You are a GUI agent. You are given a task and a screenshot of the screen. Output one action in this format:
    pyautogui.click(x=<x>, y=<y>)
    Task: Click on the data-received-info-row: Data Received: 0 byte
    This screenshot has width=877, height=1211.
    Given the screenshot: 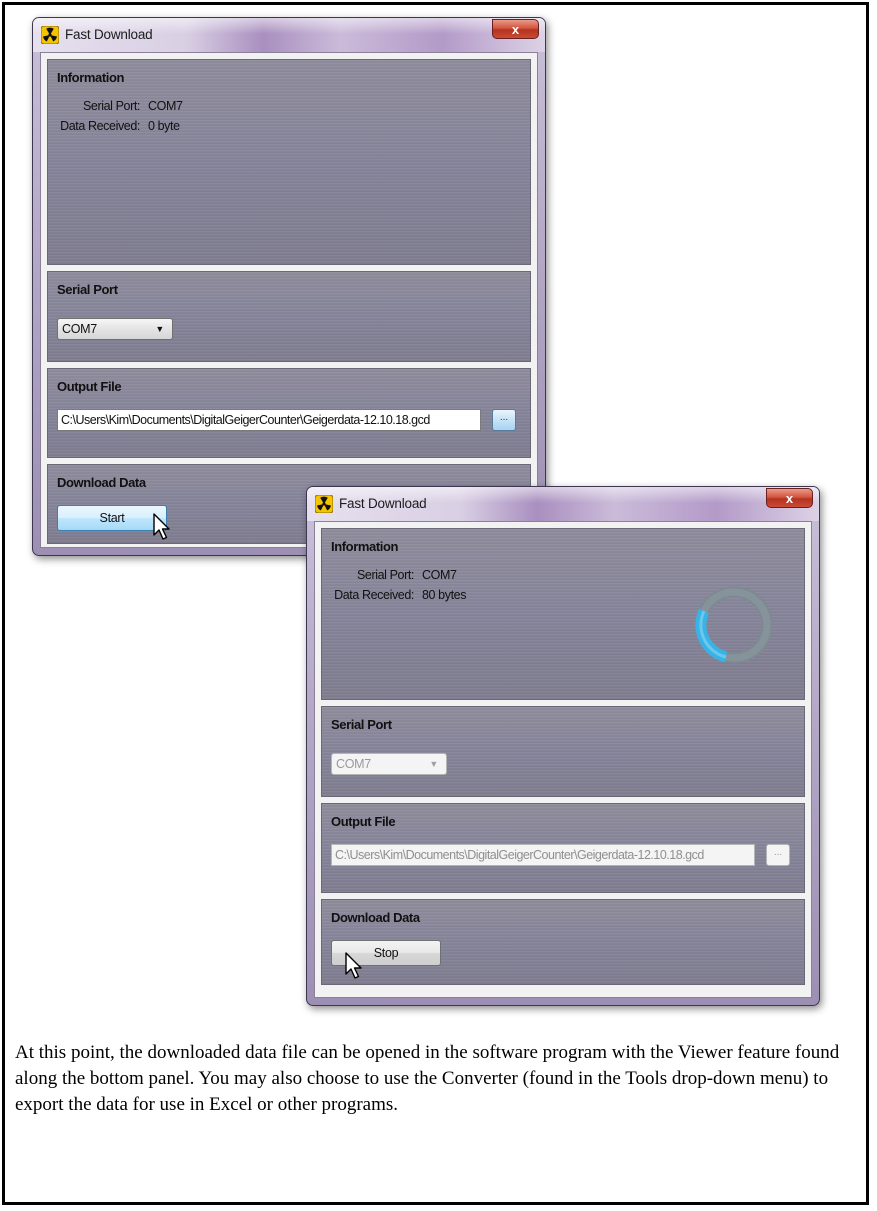 What is the action you would take?
    pyautogui.click(x=198, y=127)
    